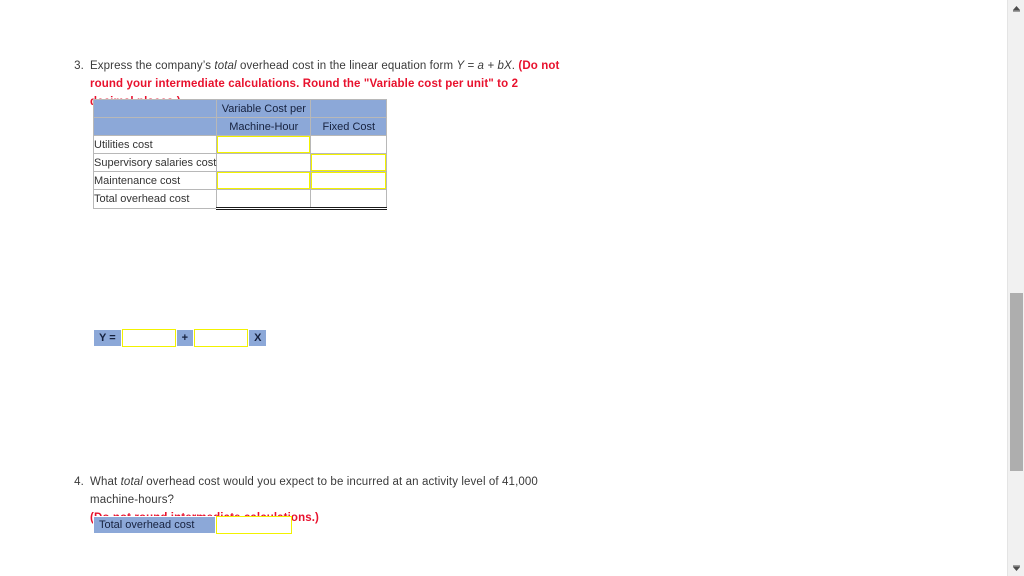 The height and width of the screenshot is (576, 1024). I want to click on equation-y-label: Y =, so click(107, 338).